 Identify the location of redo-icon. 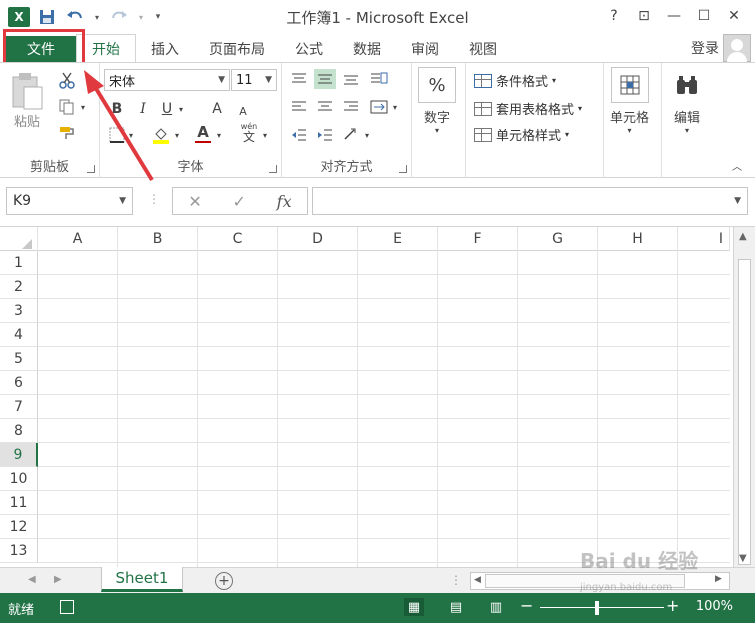
(119, 17).